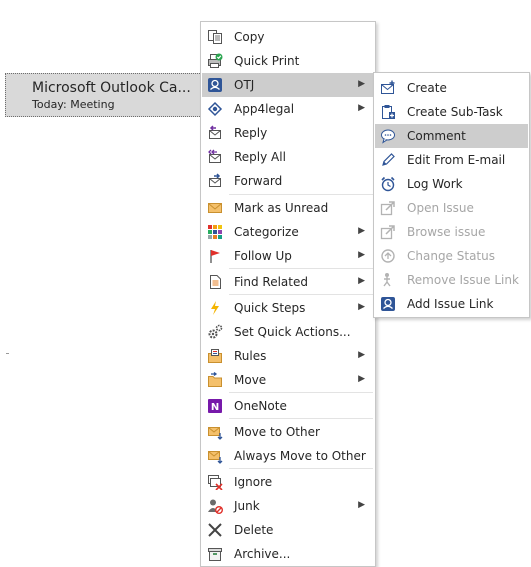 The height and width of the screenshot is (567, 531). Describe the element at coordinates (215, 332) in the screenshot. I see `gears-icon` at that location.